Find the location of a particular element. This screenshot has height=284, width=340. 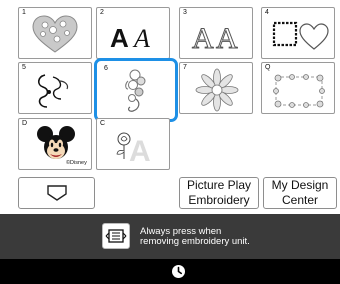

mickey-icon: ©Disney is located at coordinates (62, 146).